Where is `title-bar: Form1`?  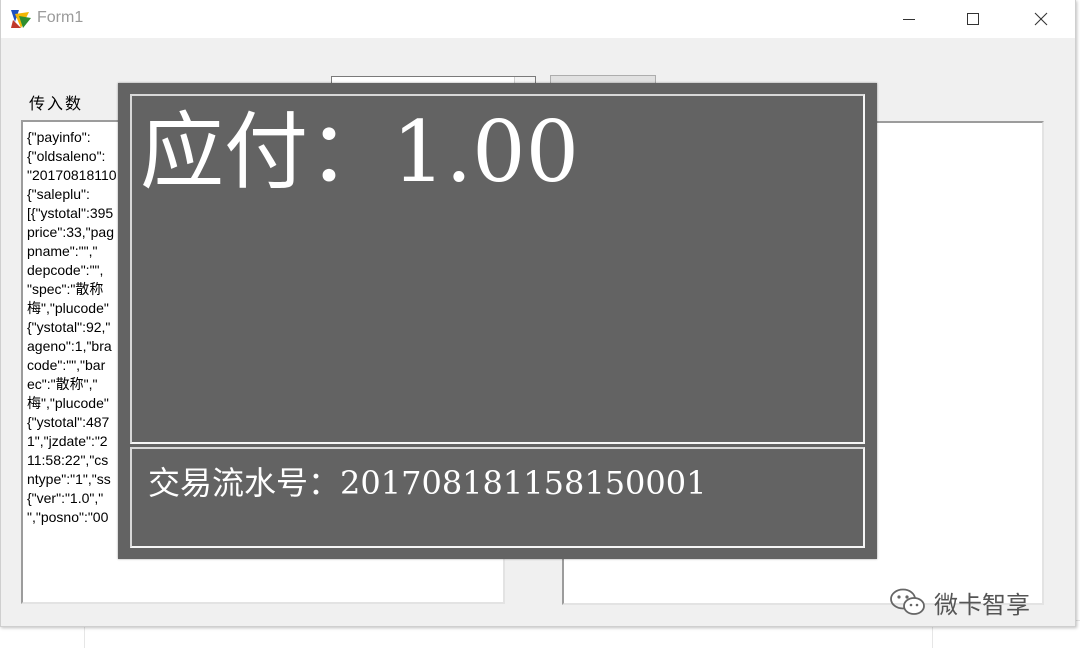
title-bar: Form1 is located at coordinates (538, 19).